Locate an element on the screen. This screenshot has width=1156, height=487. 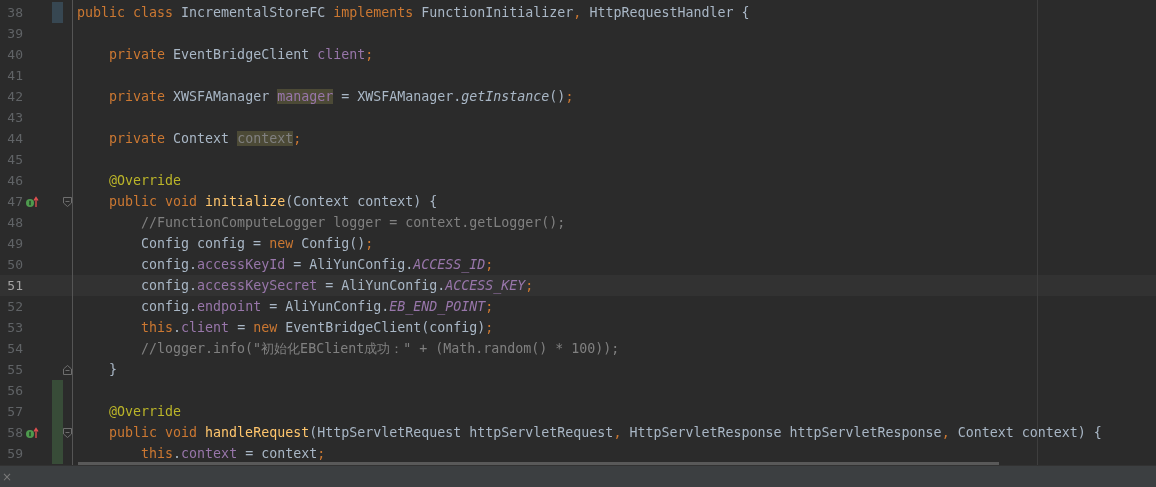
line-number: 53 is located at coordinates (14, 327).